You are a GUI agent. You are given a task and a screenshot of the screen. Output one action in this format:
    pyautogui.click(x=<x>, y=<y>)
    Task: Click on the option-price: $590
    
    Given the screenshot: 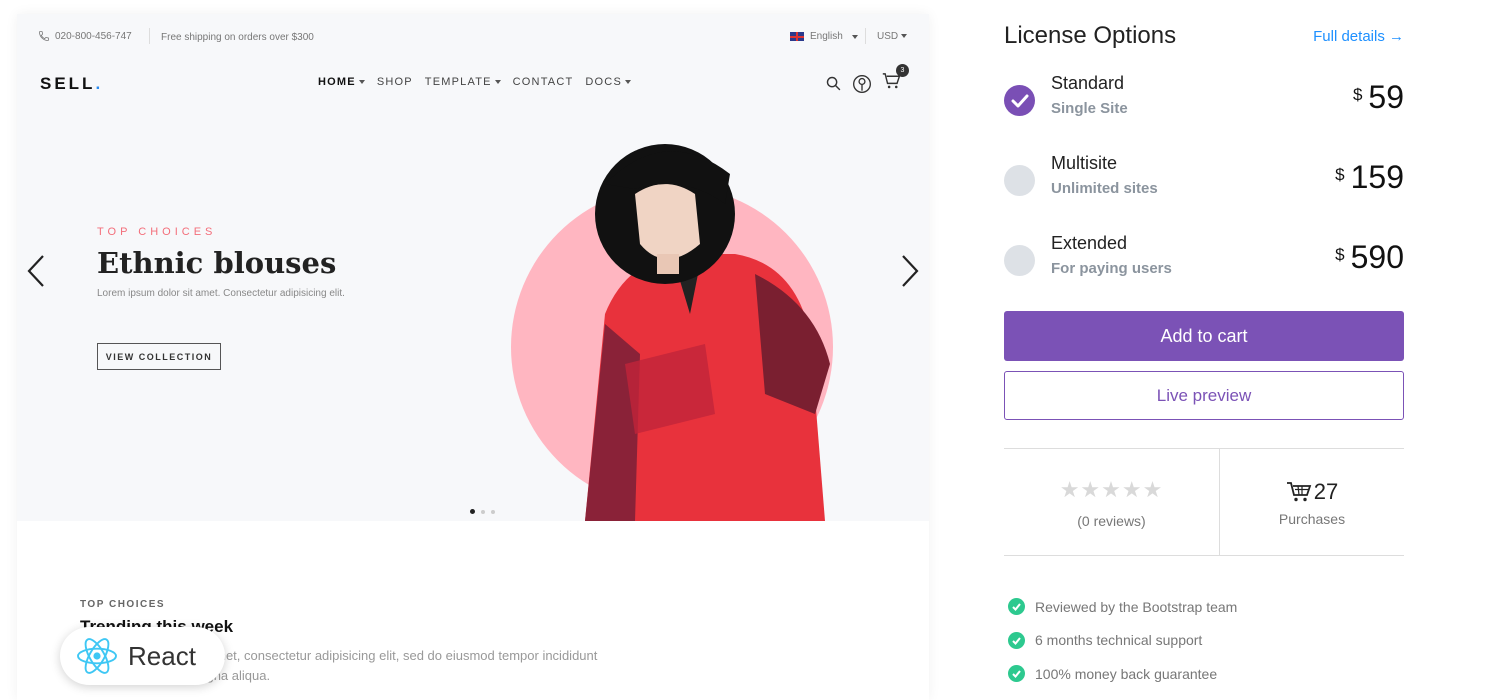 What is the action you would take?
    pyautogui.click(x=1369, y=257)
    